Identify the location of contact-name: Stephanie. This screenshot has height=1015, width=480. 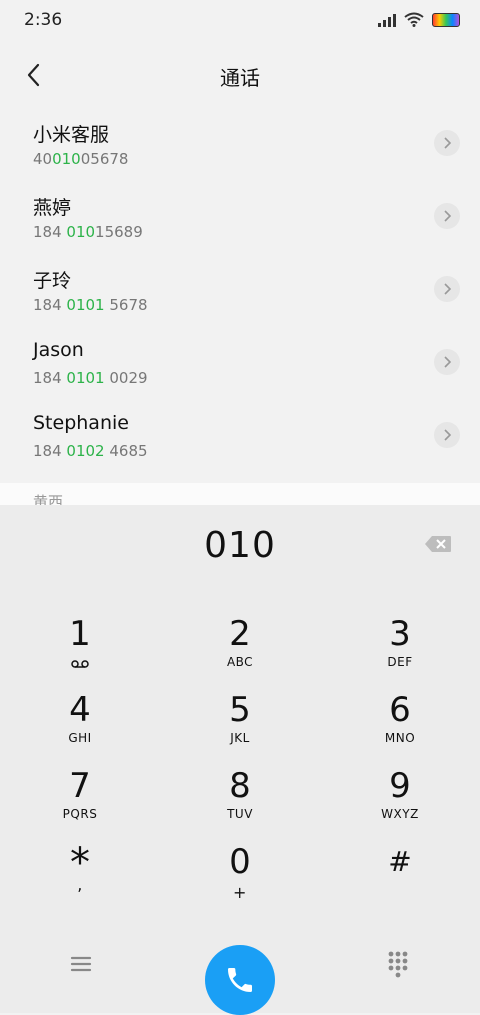
(81, 423).